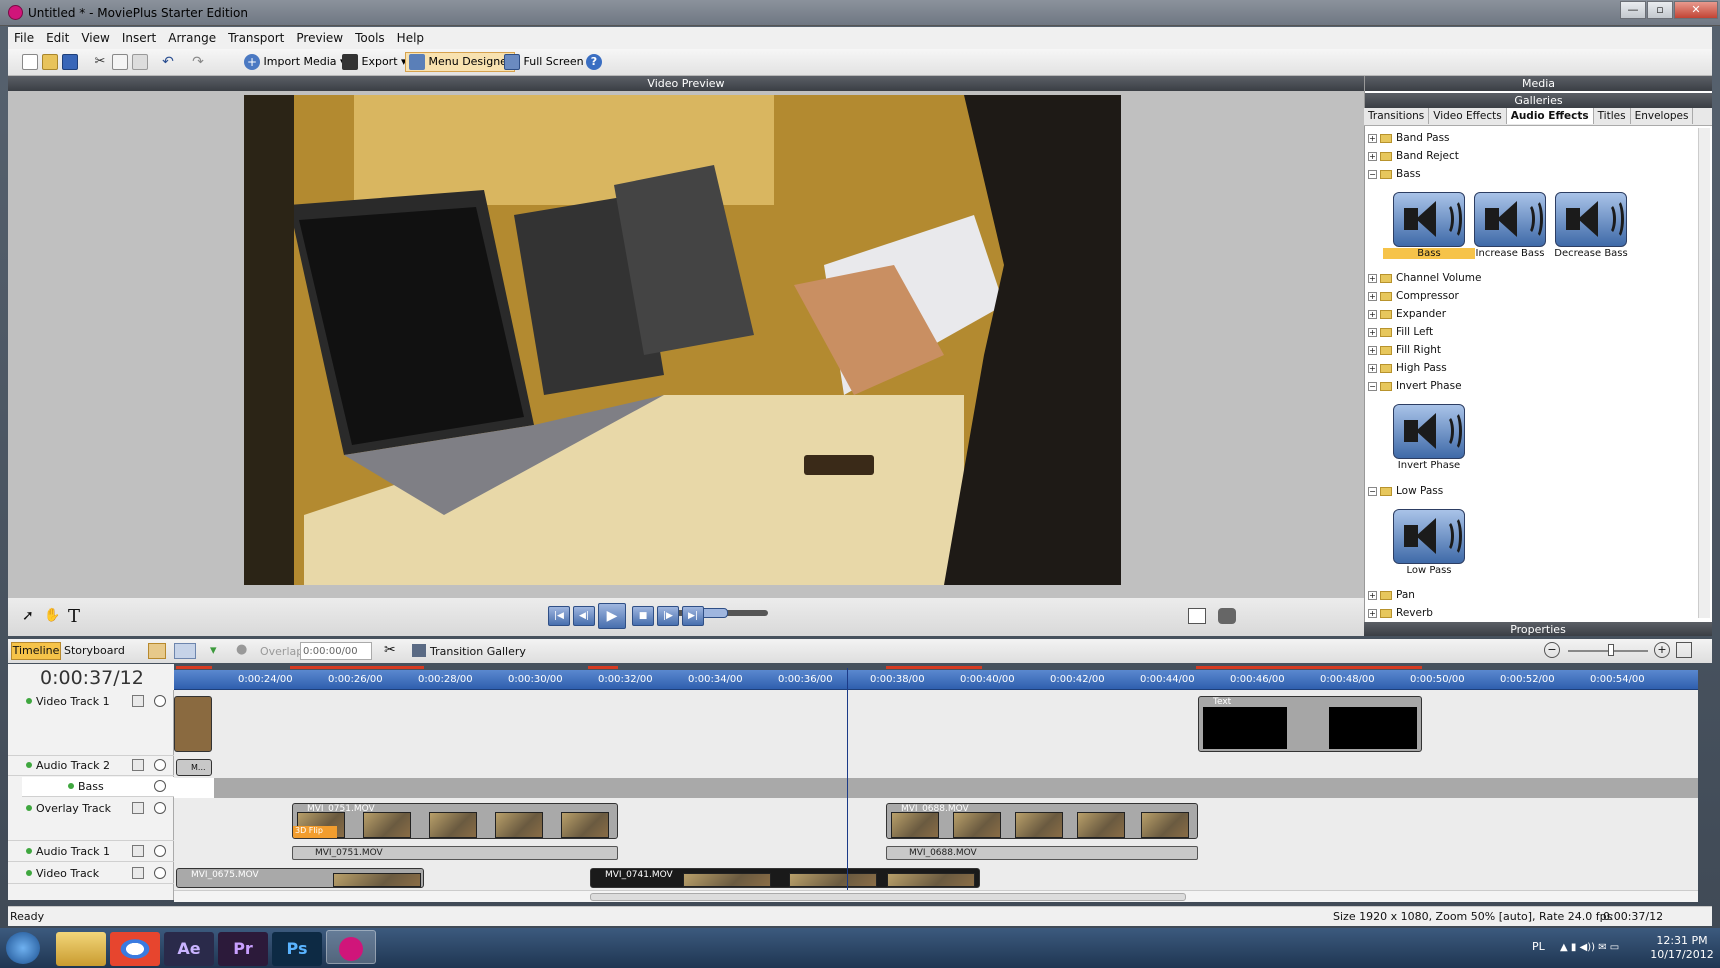 Image resolution: width=1720 pixels, height=968 pixels. What do you see at coordinates (295, 62) in the screenshot?
I see `import-media-button: + Import Media ▾` at bounding box center [295, 62].